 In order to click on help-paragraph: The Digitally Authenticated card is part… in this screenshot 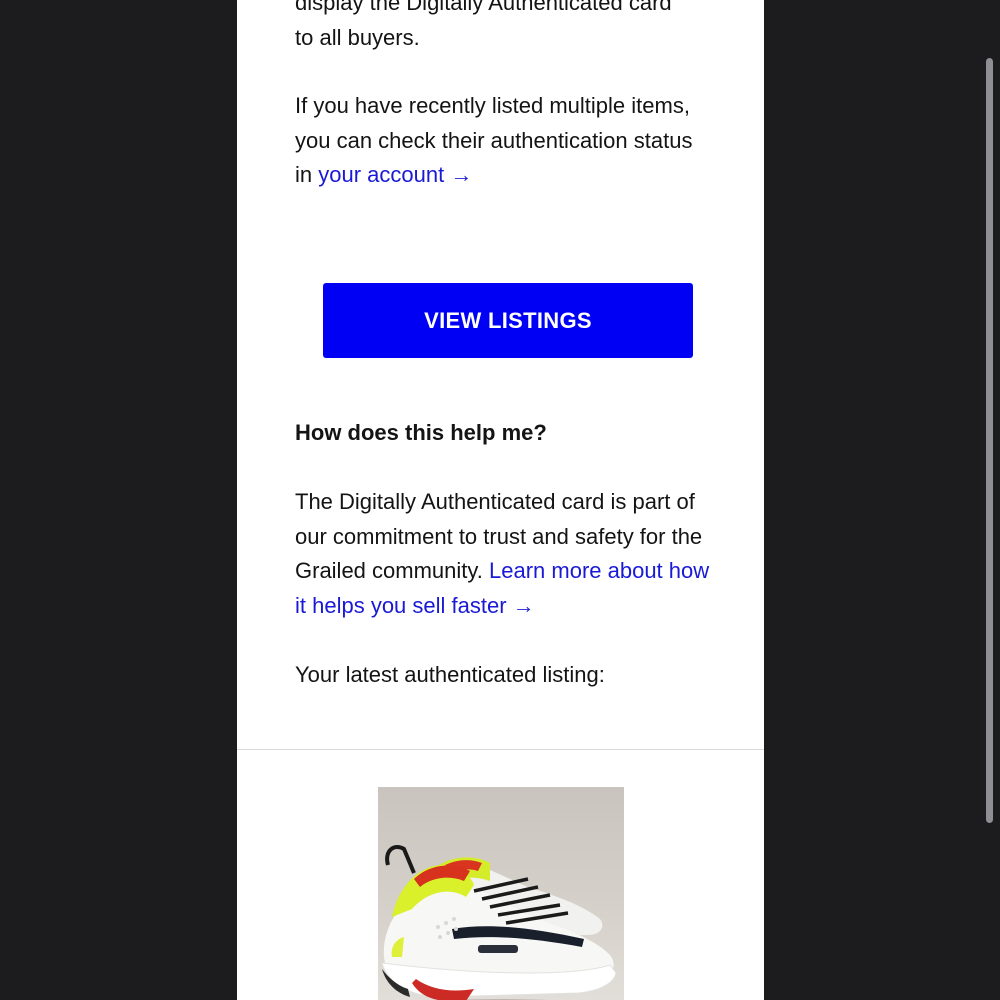, I will do `click(505, 554)`.